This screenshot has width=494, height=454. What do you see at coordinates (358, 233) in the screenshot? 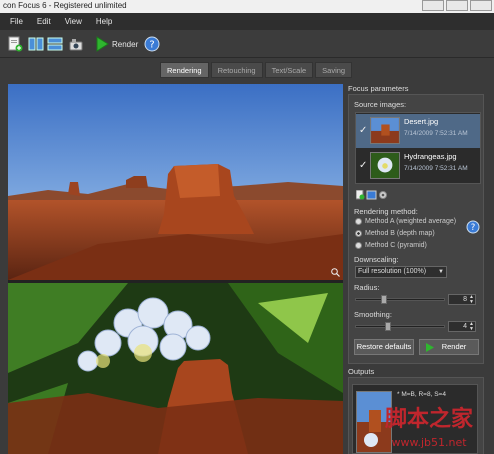
I see `radio-selected-icon` at bounding box center [358, 233].